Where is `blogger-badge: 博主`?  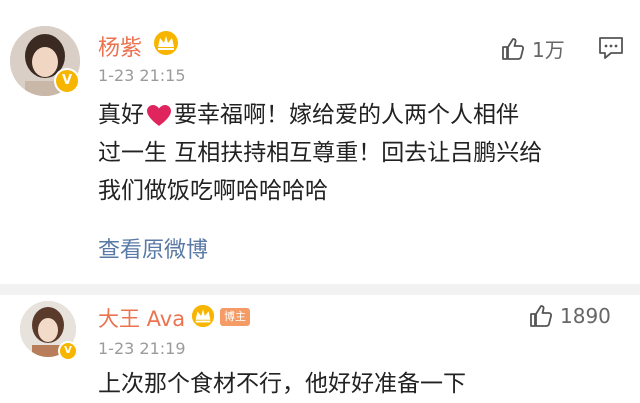
blogger-badge: 博主 is located at coordinates (235, 317).